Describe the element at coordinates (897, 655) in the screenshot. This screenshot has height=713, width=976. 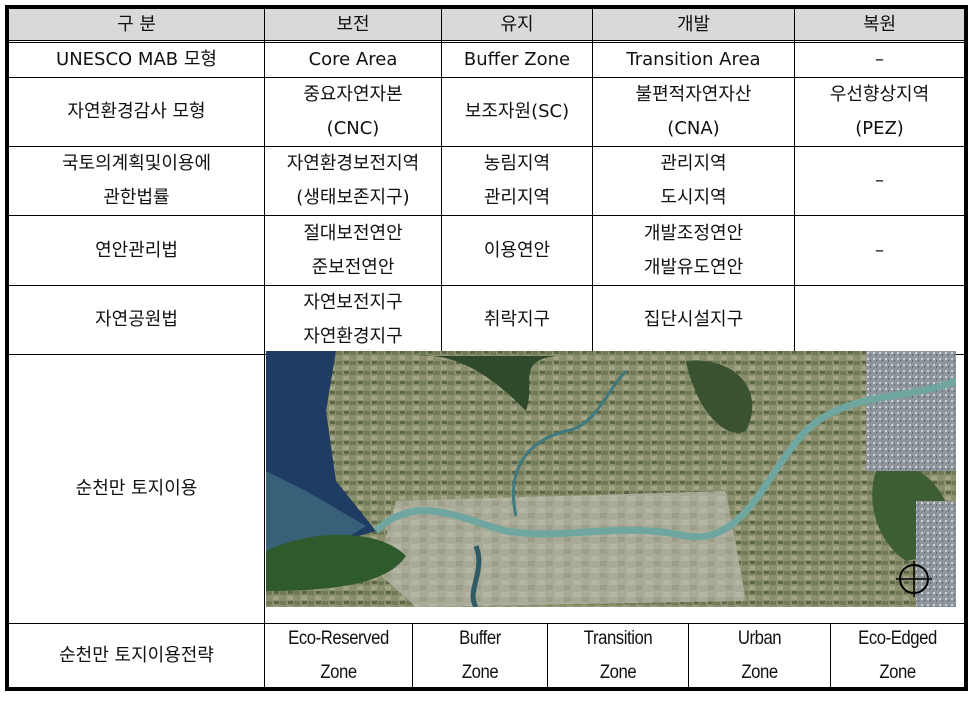
I see `zone-eco-edged: Eco-Edged Zone` at that location.